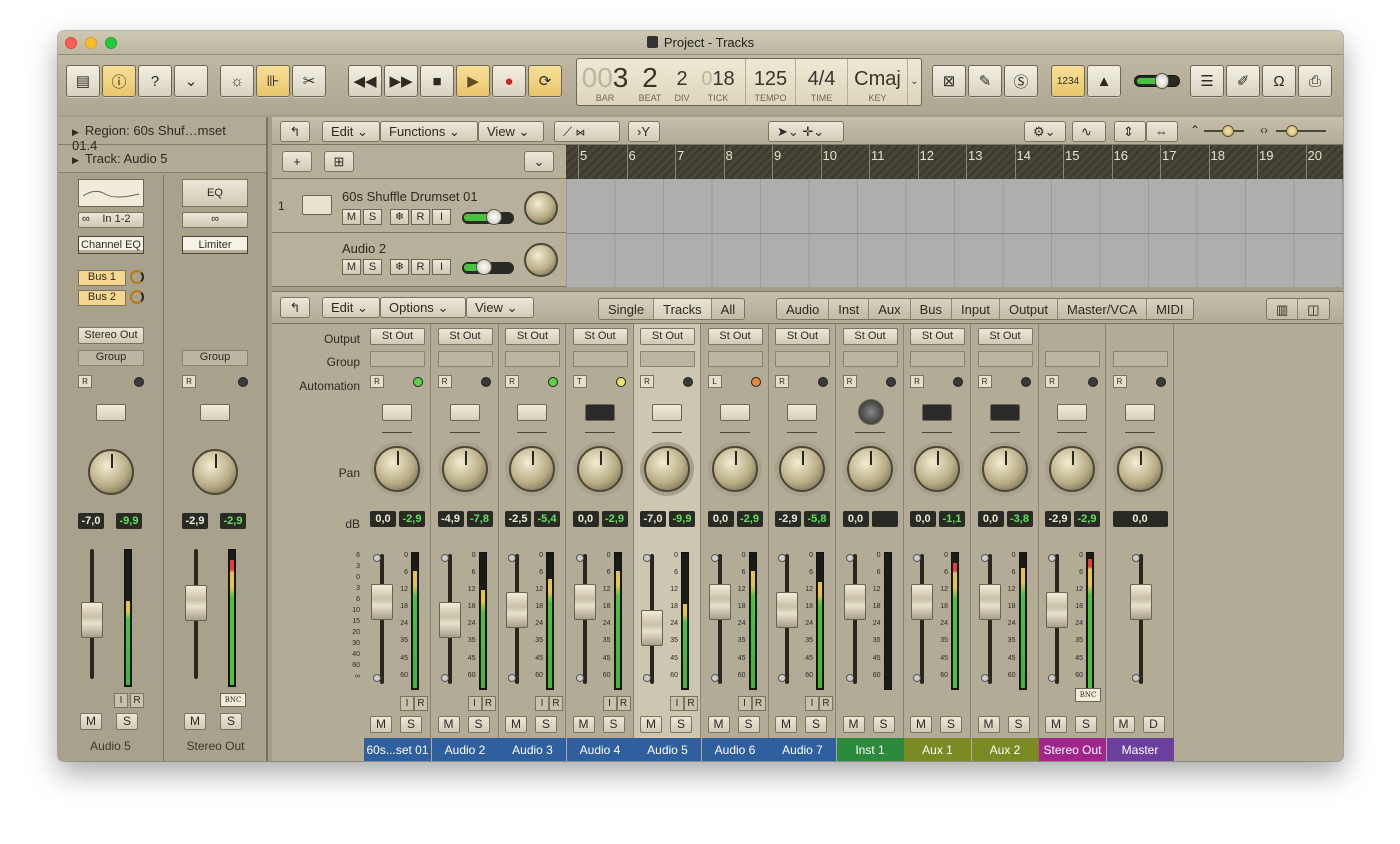  Describe the element at coordinates (162, 135) in the screenshot. I see `region-header: ▶ Region: 60s Shuf…mset 01.4` at that location.